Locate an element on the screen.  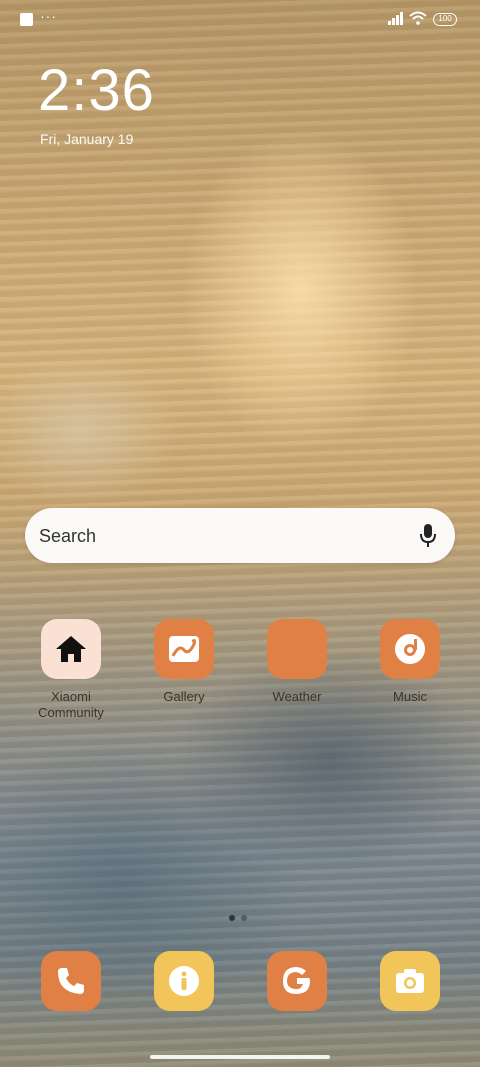
home-indicator is located at coordinates (240, 1057).